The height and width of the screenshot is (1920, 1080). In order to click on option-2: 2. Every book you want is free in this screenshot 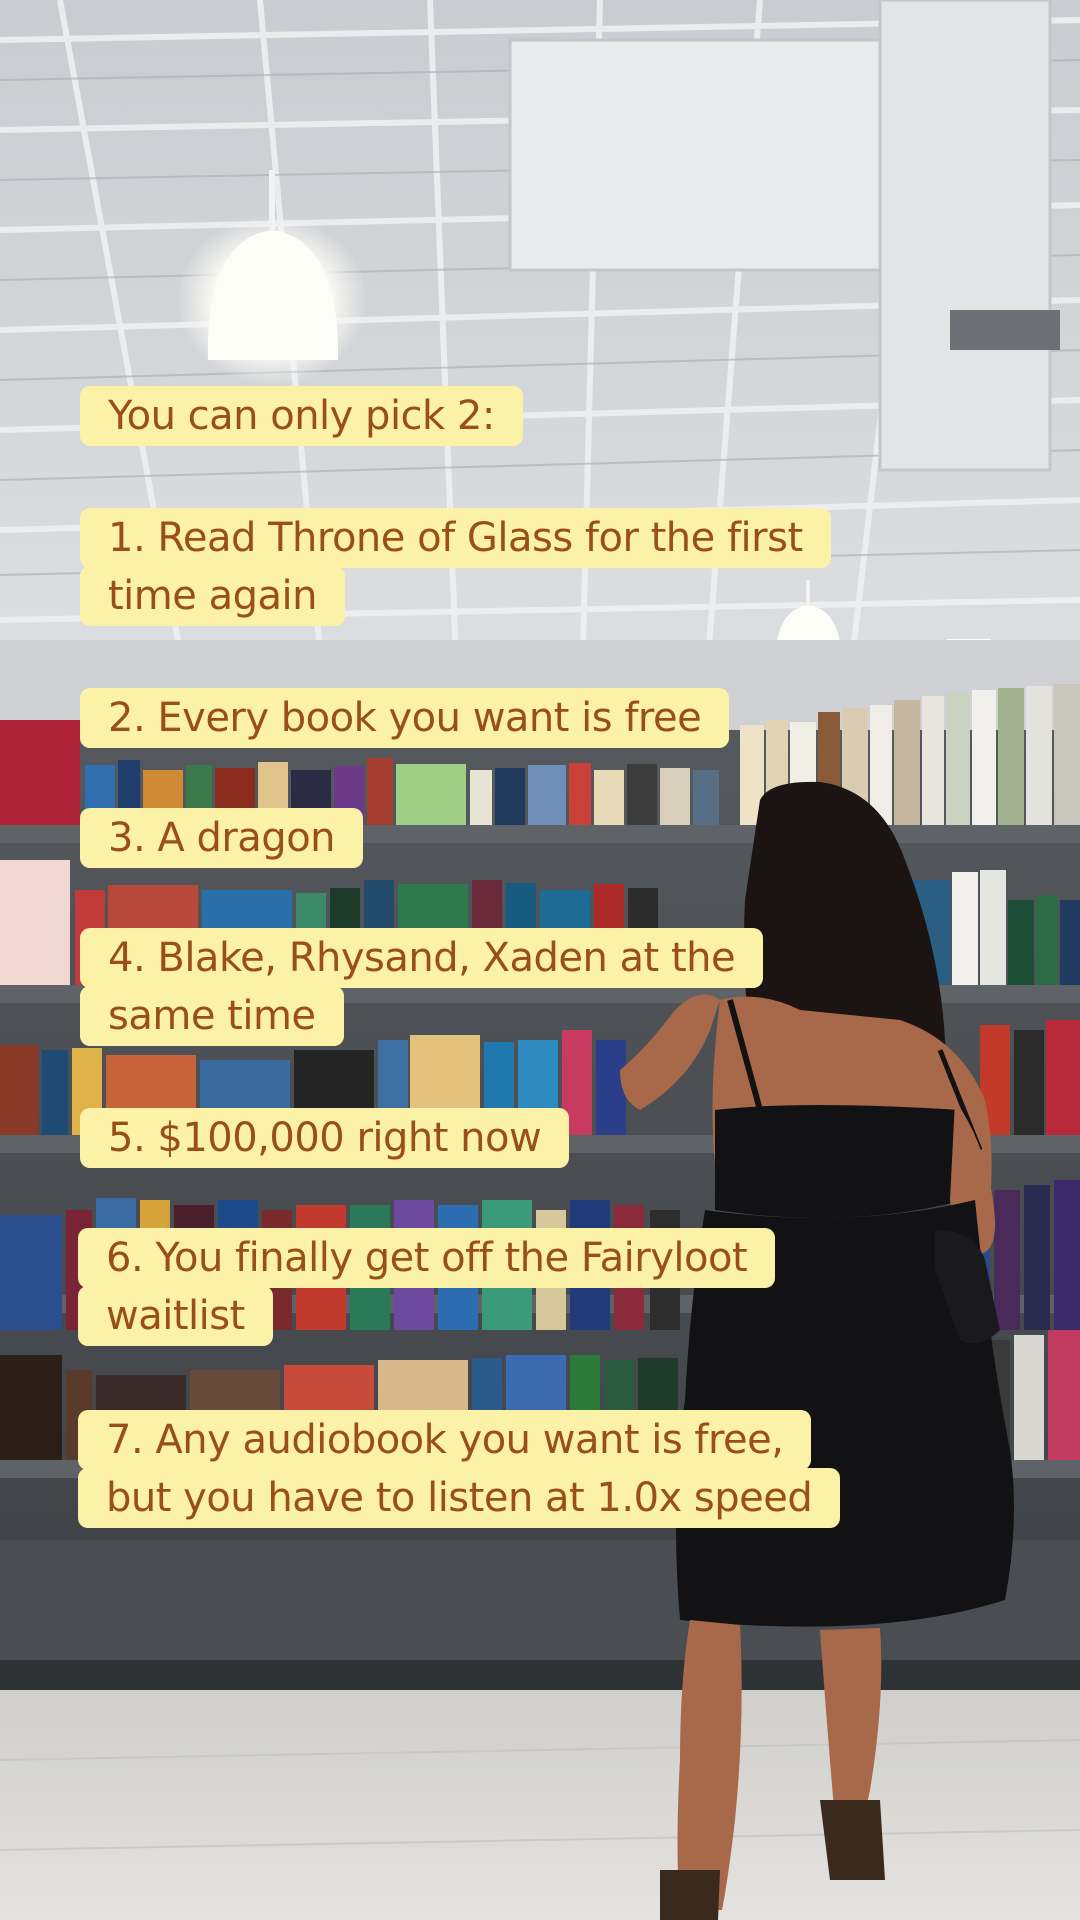, I will do `click(405, 718)`.